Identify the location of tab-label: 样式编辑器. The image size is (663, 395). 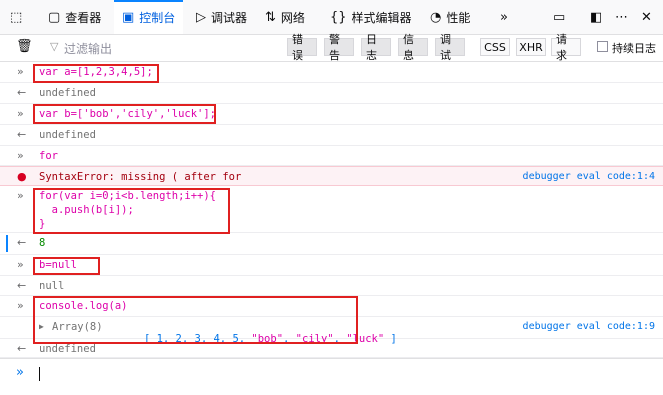
(381, 17).